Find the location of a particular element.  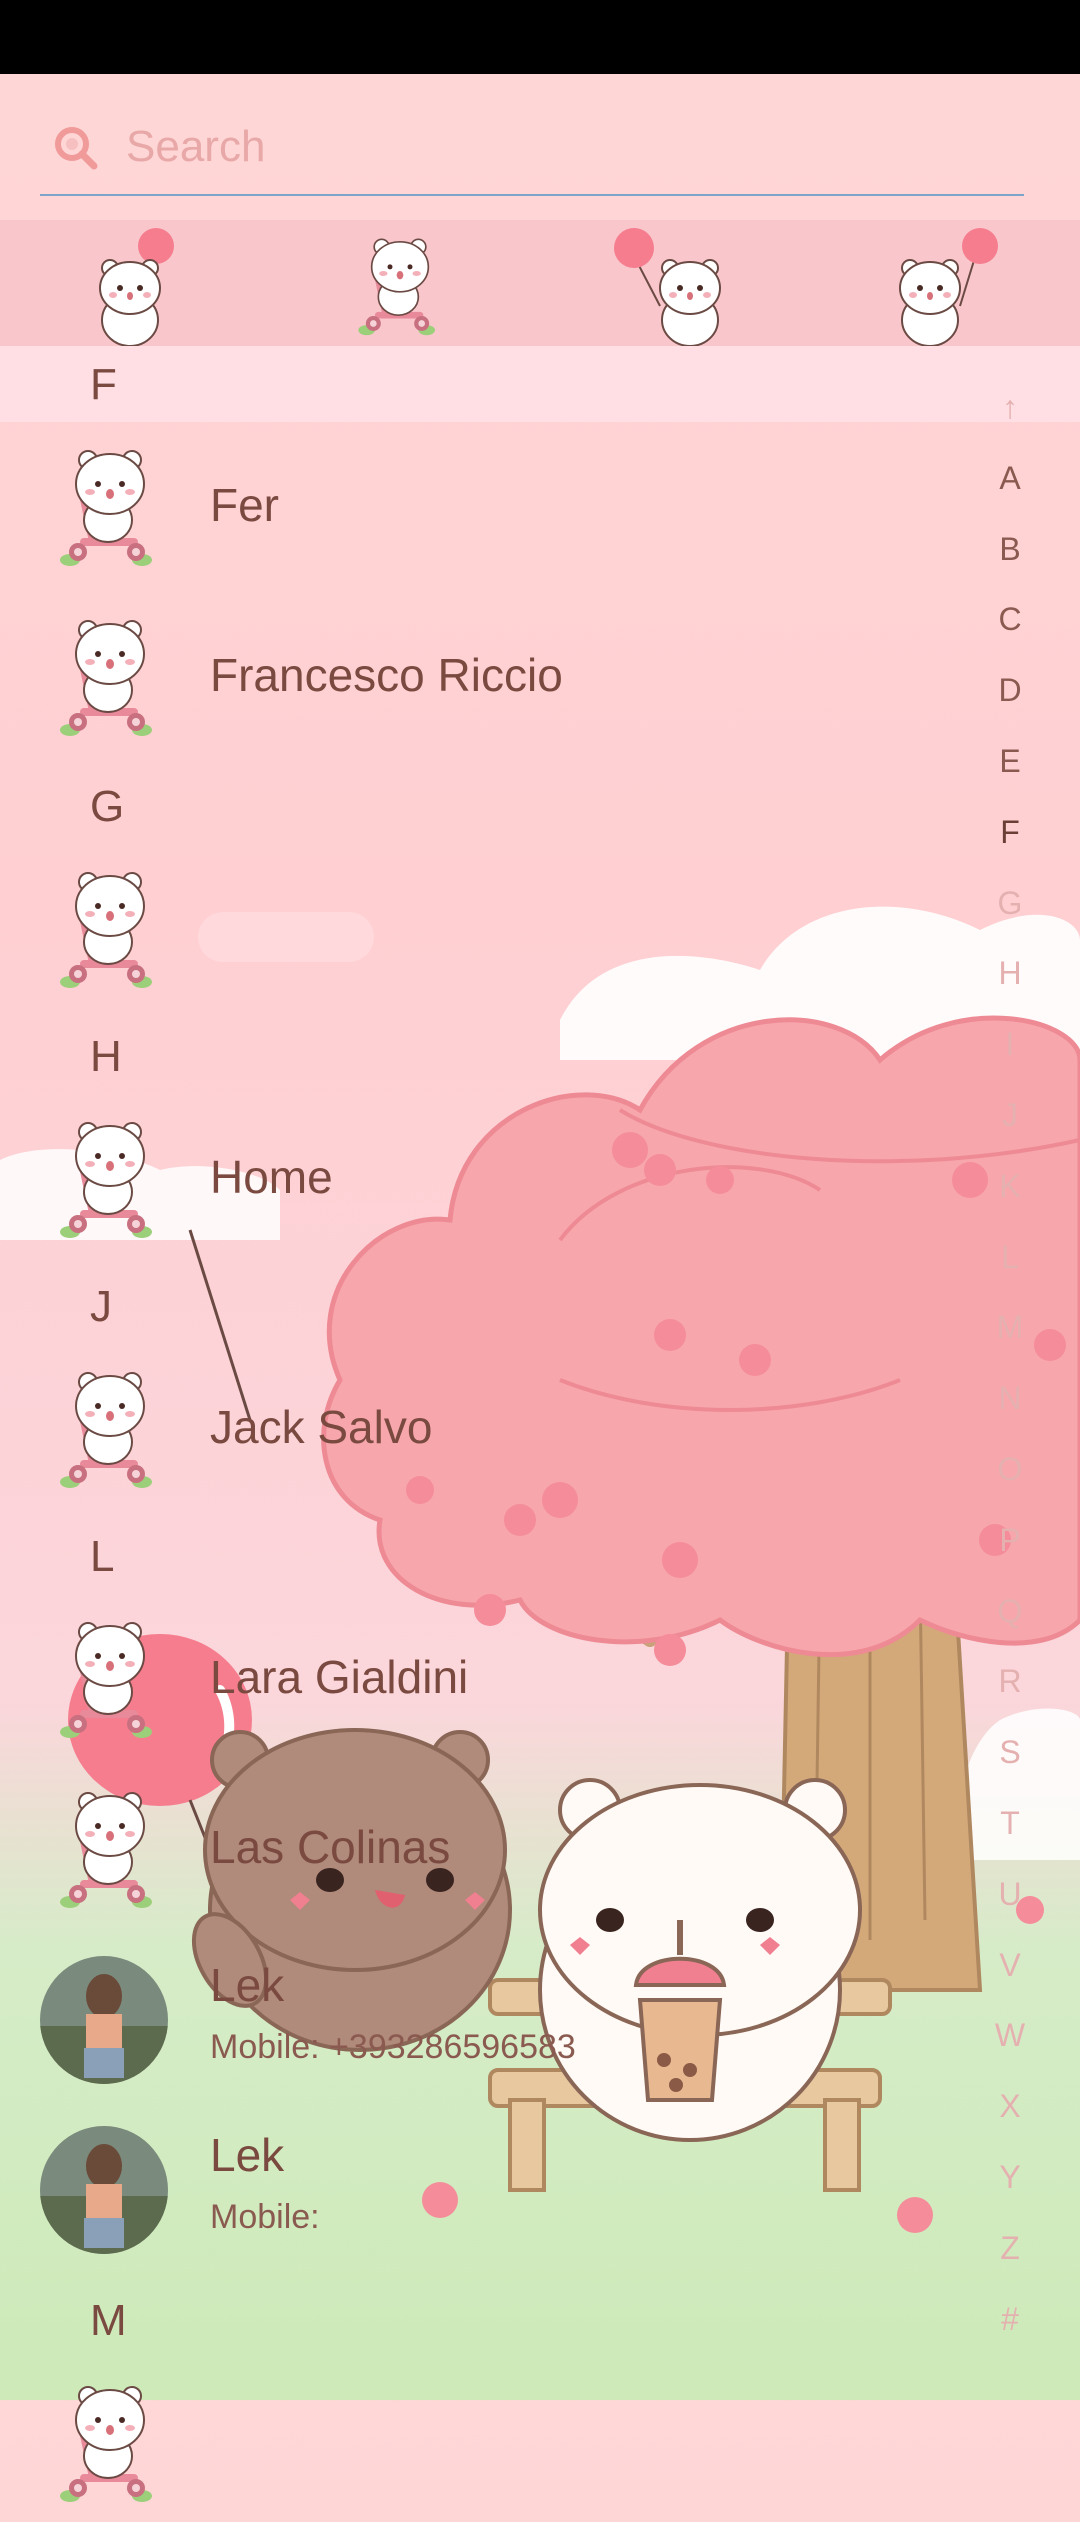

index-letter: C is located at coordinates (1010, 619).